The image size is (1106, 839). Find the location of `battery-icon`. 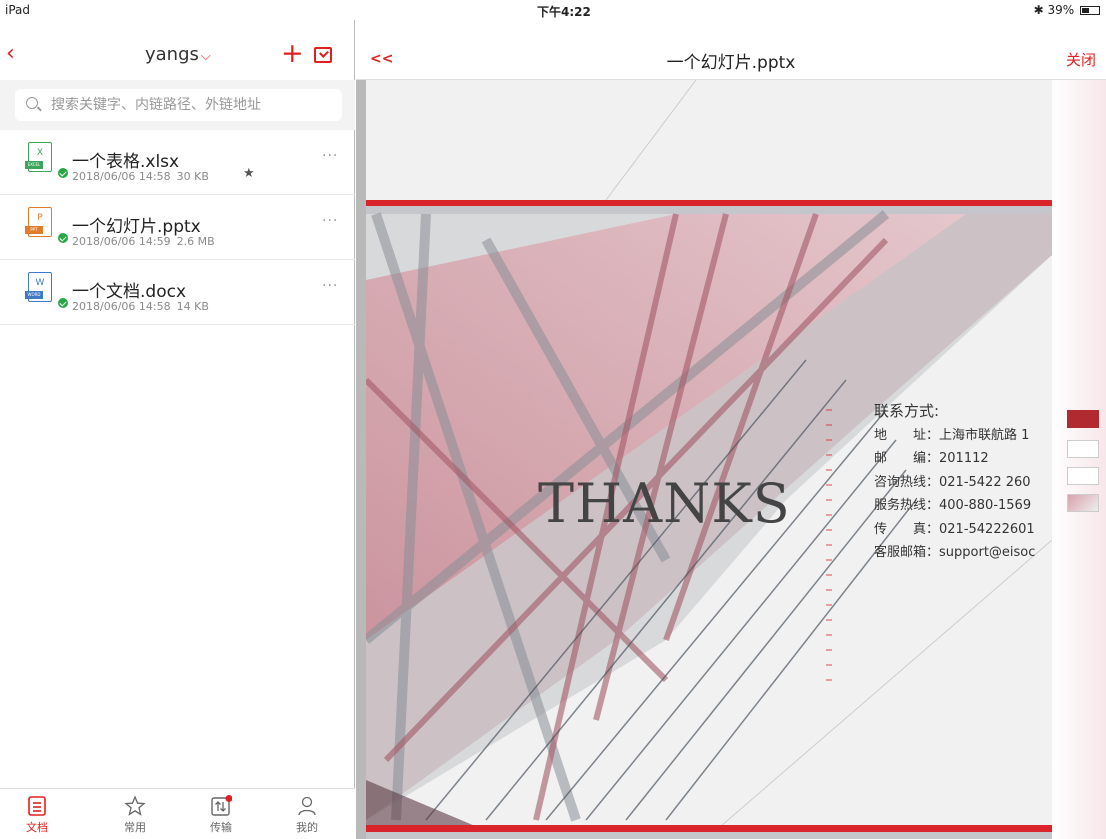

battery-icon is located at coordinates (1090, 10).